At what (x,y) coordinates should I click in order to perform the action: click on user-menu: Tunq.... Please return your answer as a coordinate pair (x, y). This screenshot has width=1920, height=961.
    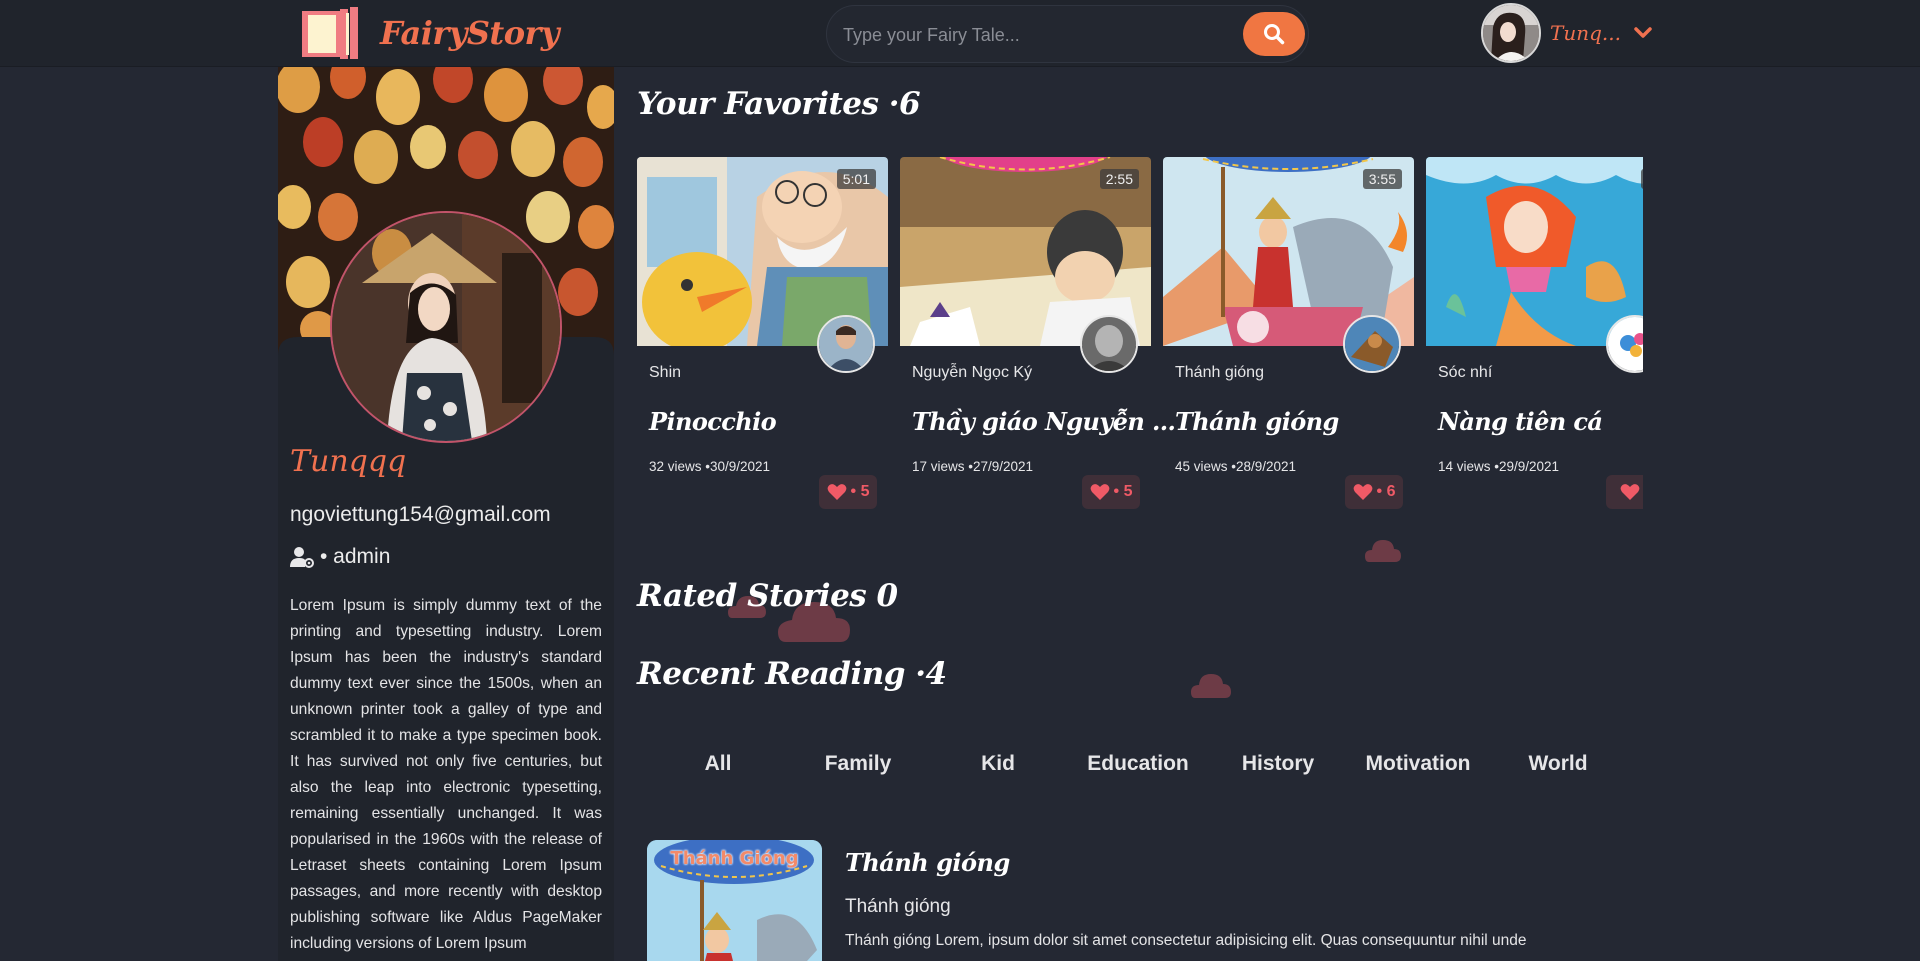
    Looking at the image, I should click on (1567, 33).